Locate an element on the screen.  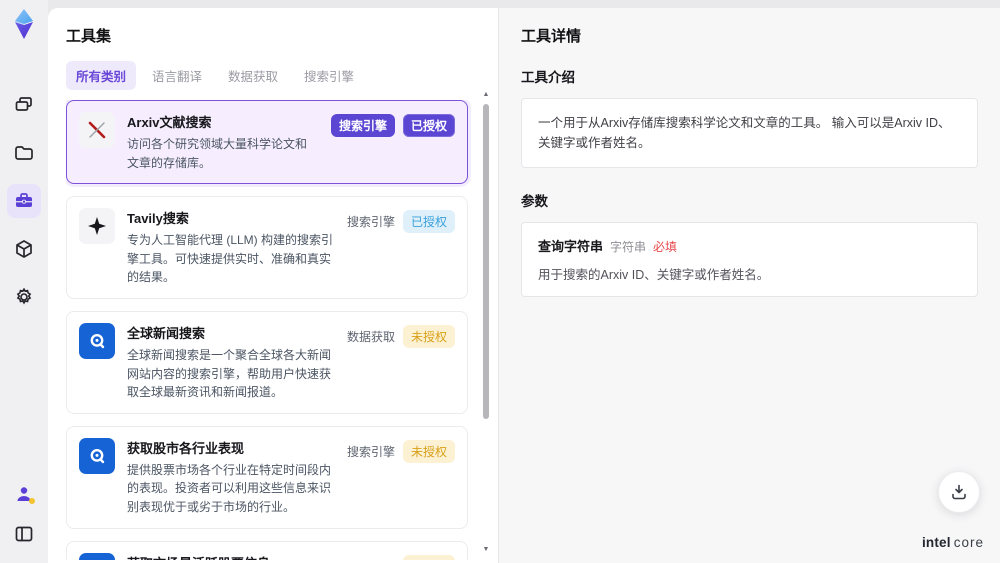
toolbox-icon is located at coordinates (24, 201).